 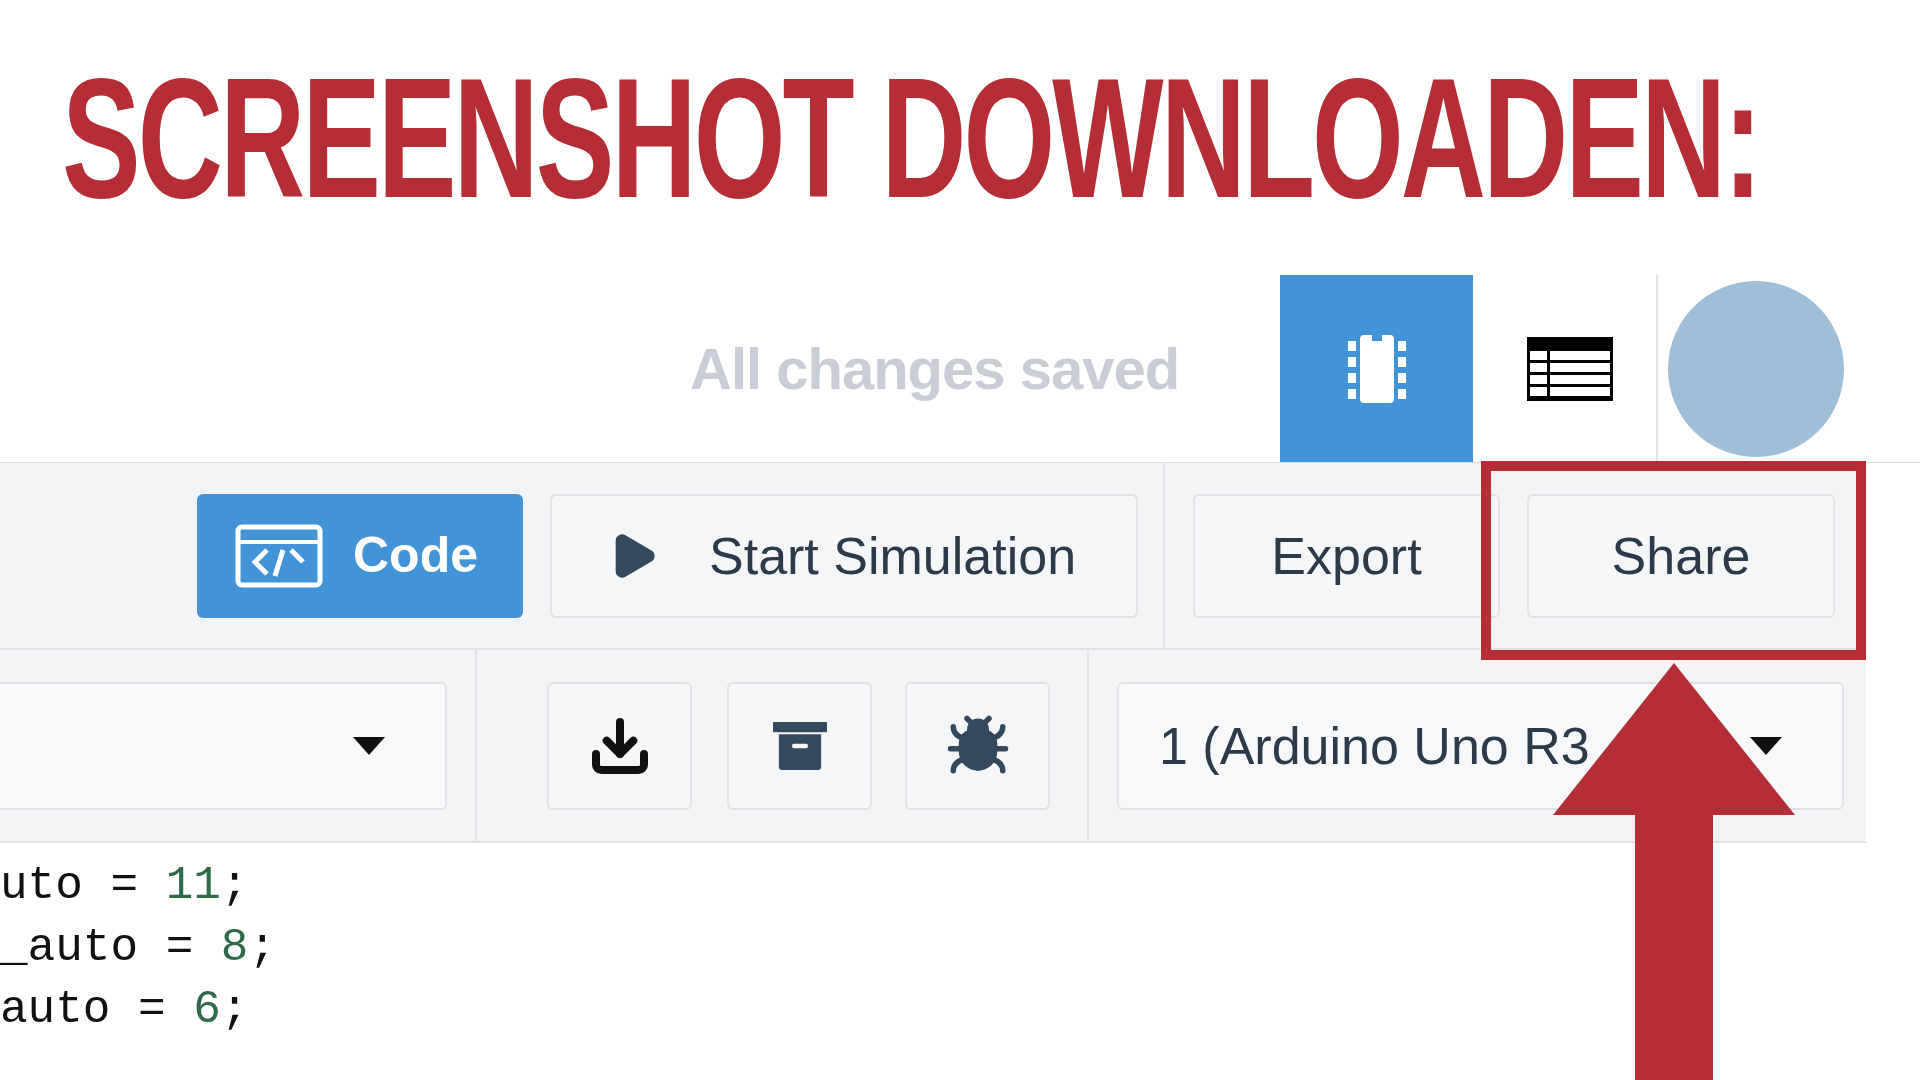 I want to click on archive-button, so click(x=799, y=745).